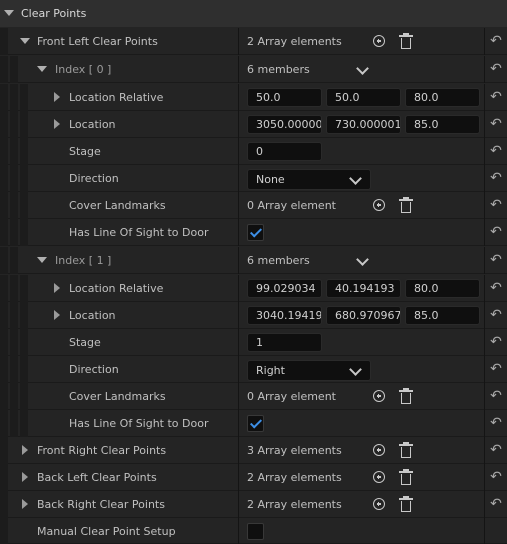  I want to click on row-direction-1: Direction Right ↶, so click(253, 369).